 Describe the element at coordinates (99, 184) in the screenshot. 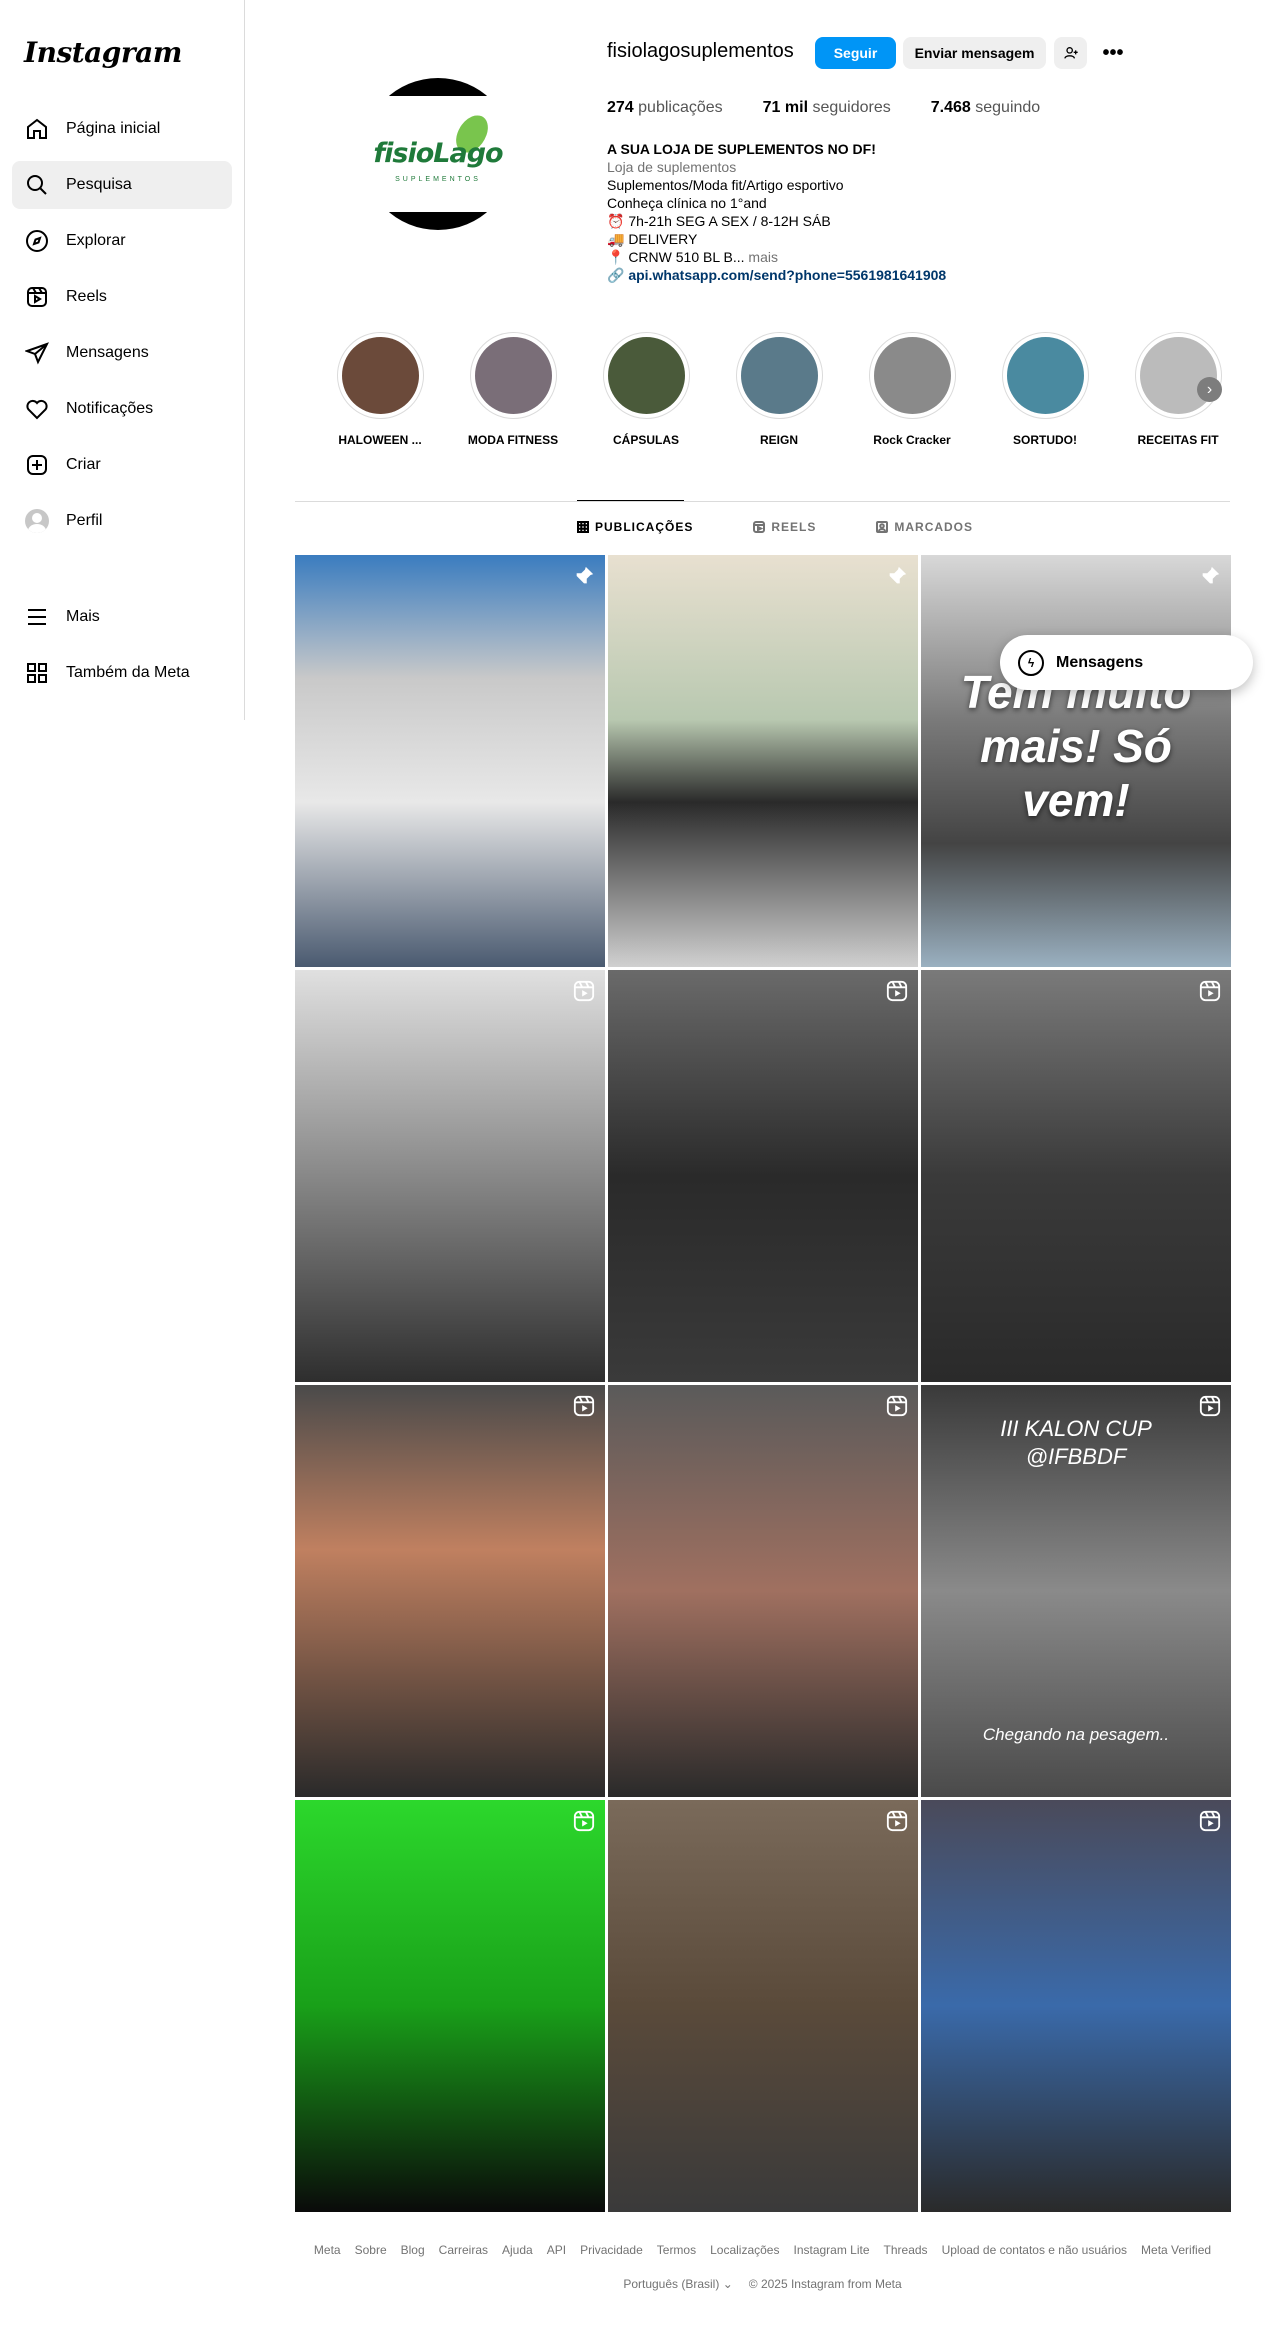

I see `sidebar-item-label: Pesquisa` at that location.